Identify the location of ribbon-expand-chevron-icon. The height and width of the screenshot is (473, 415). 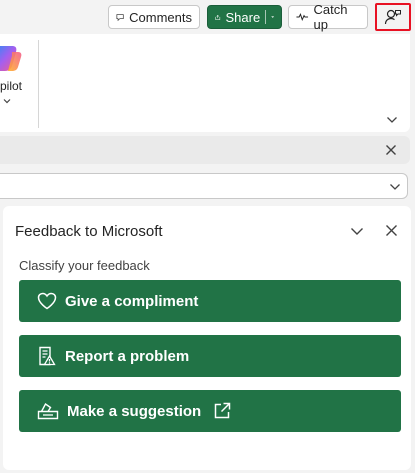
(392, 120).